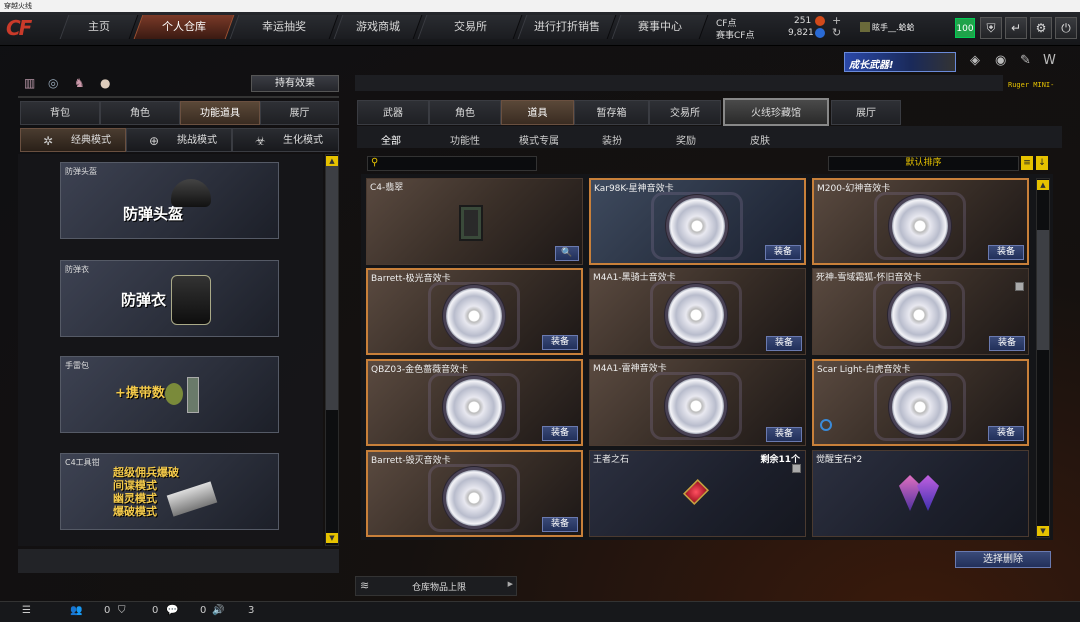 Image resolution: width=1080 pixels, height=622 pixels. What do you see at coordinates (140, 113) in the screenshot?
I see `left-tab-character: 角色` at bounding box center [140, 113].